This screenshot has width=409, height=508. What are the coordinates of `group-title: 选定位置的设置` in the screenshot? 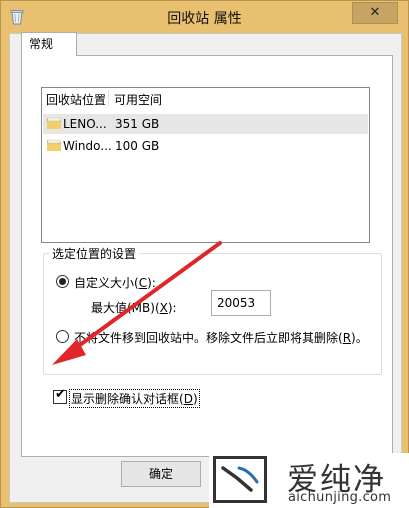 It's located at (94, 253).